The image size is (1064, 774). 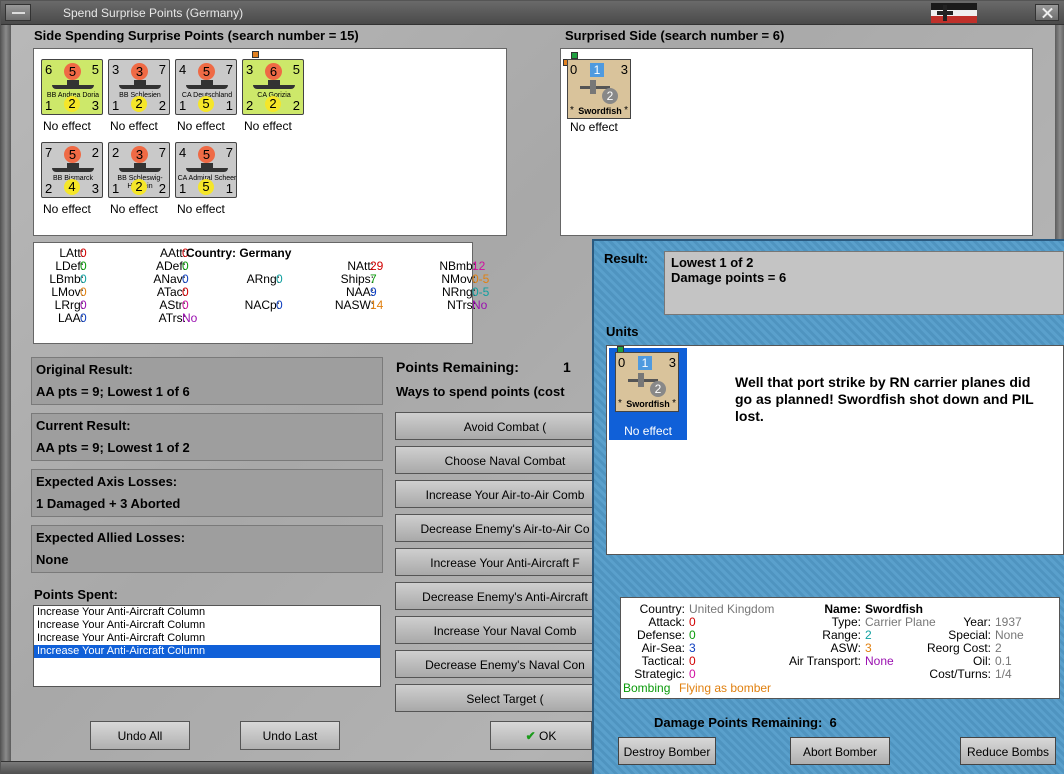 I want to click on stat-value: 14, so click(x=377, y=305).